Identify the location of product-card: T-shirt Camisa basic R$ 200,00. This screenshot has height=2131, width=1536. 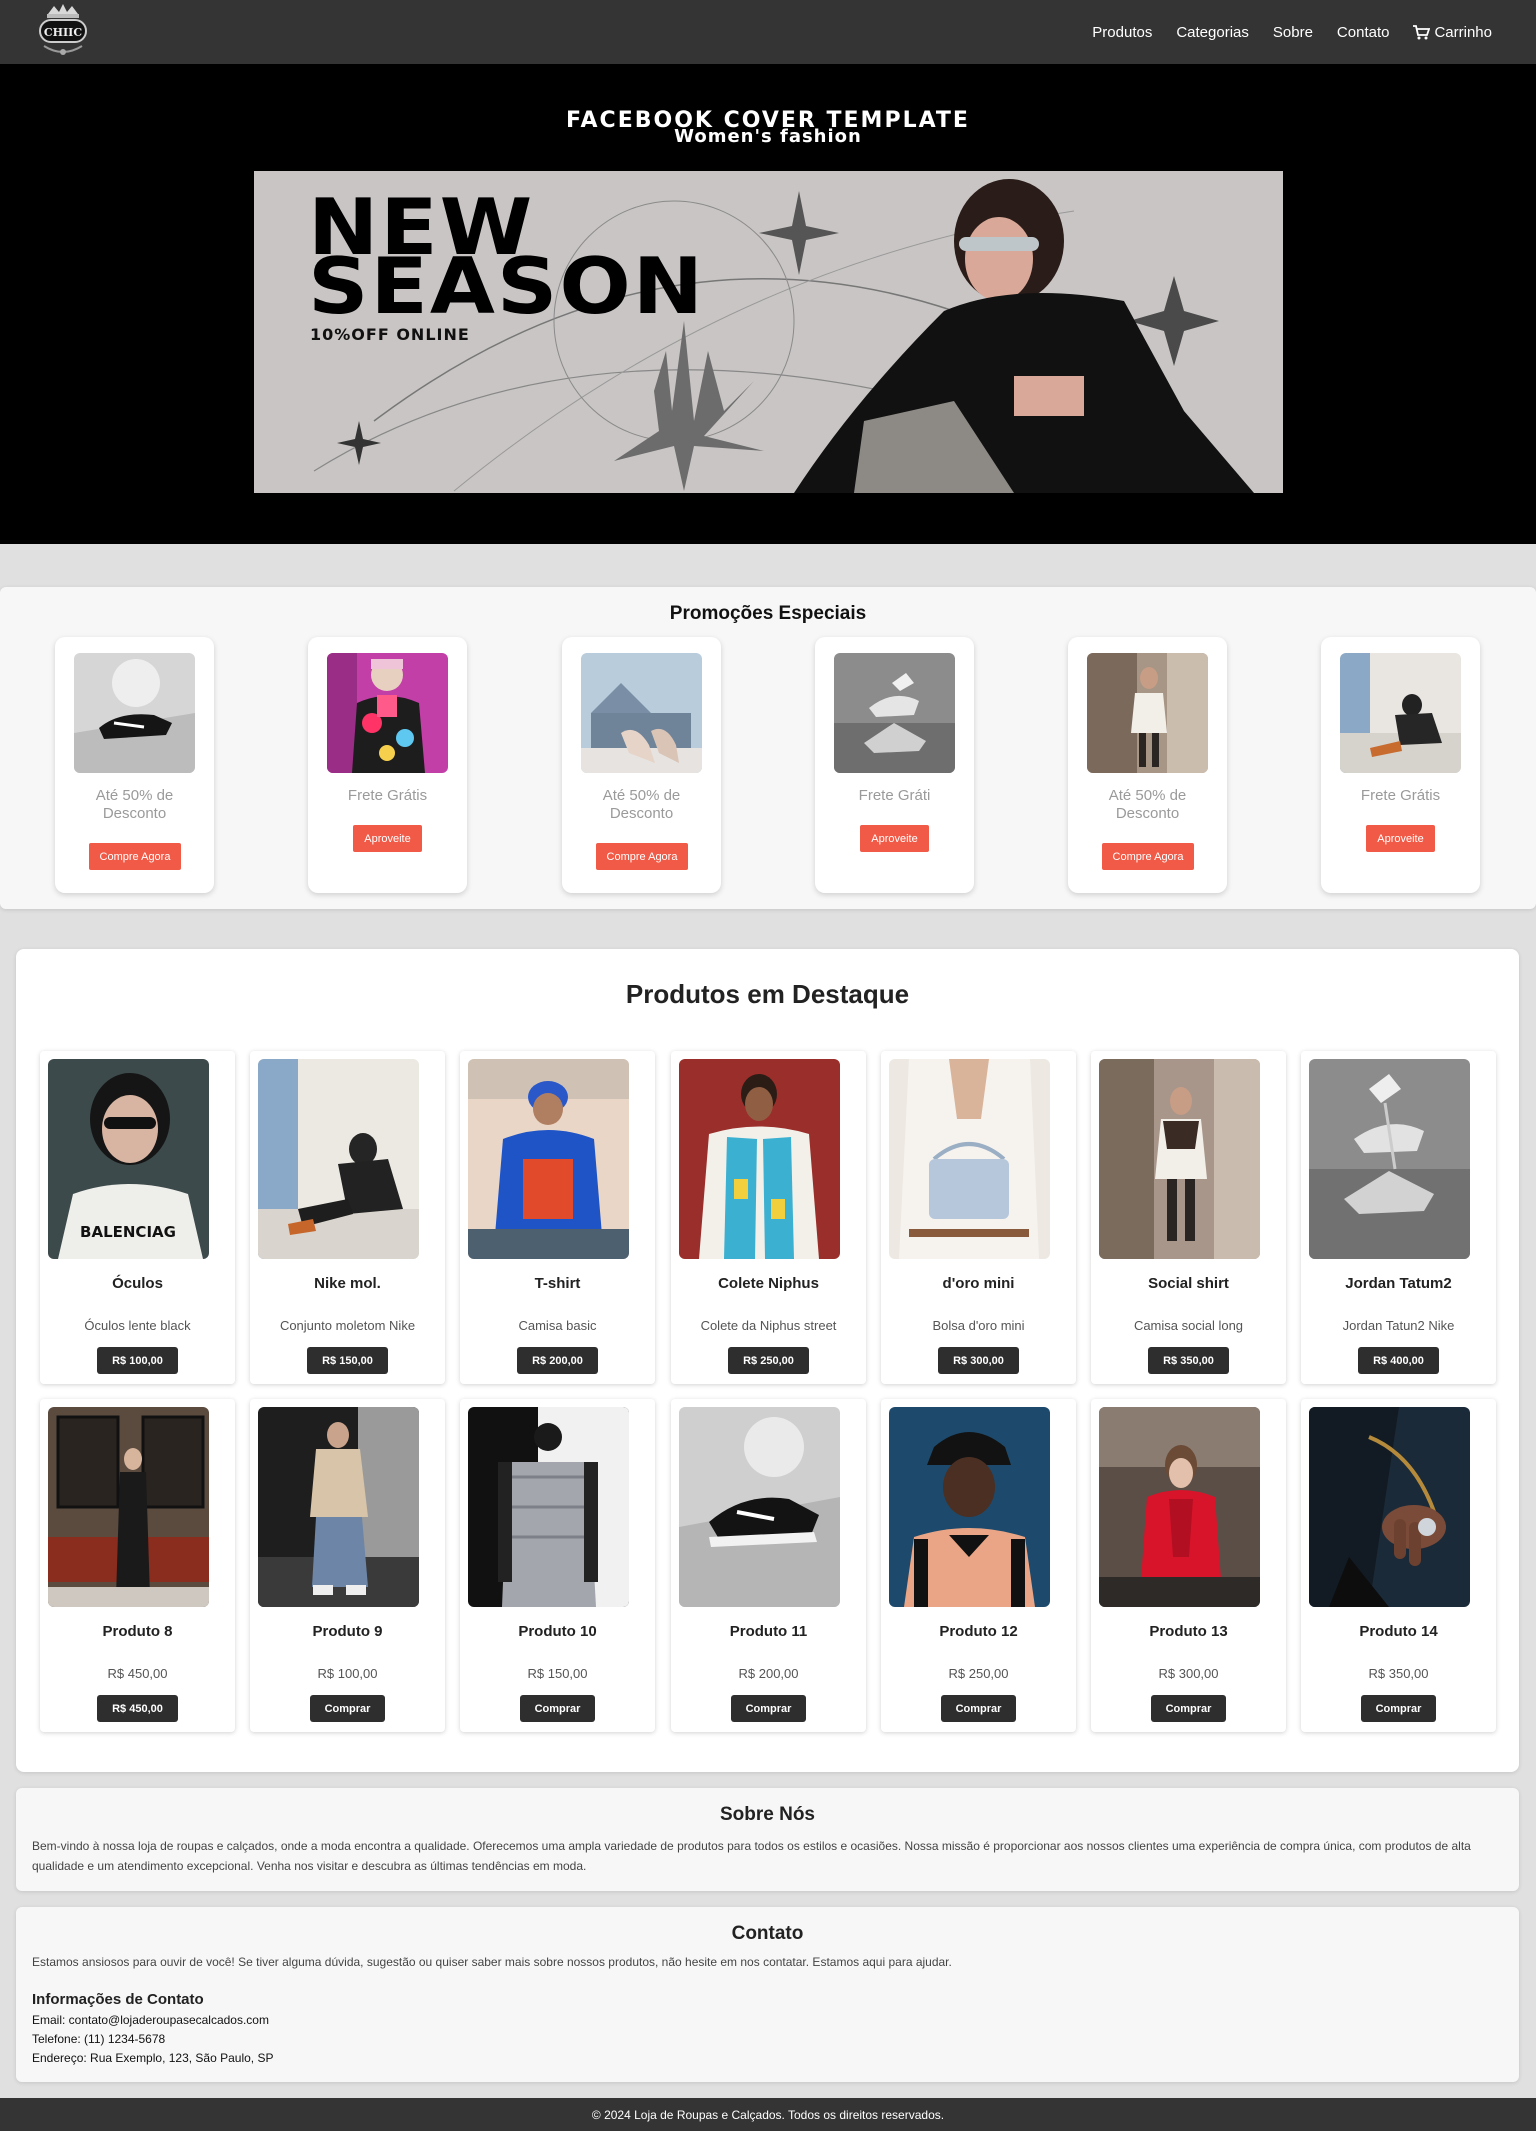
(557, 1217).